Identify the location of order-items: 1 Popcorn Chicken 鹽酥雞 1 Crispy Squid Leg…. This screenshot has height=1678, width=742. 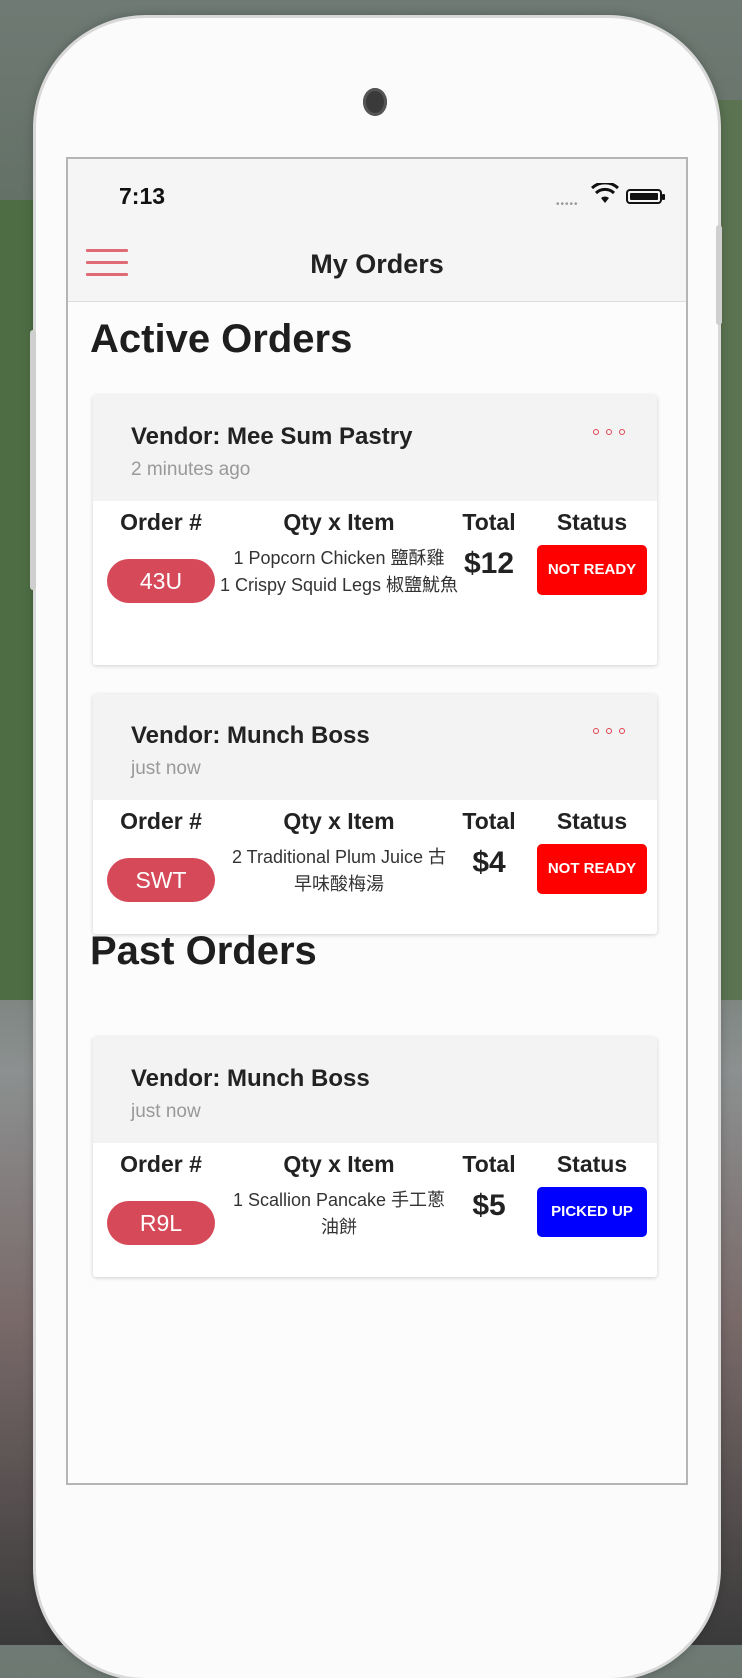
(339, 572).